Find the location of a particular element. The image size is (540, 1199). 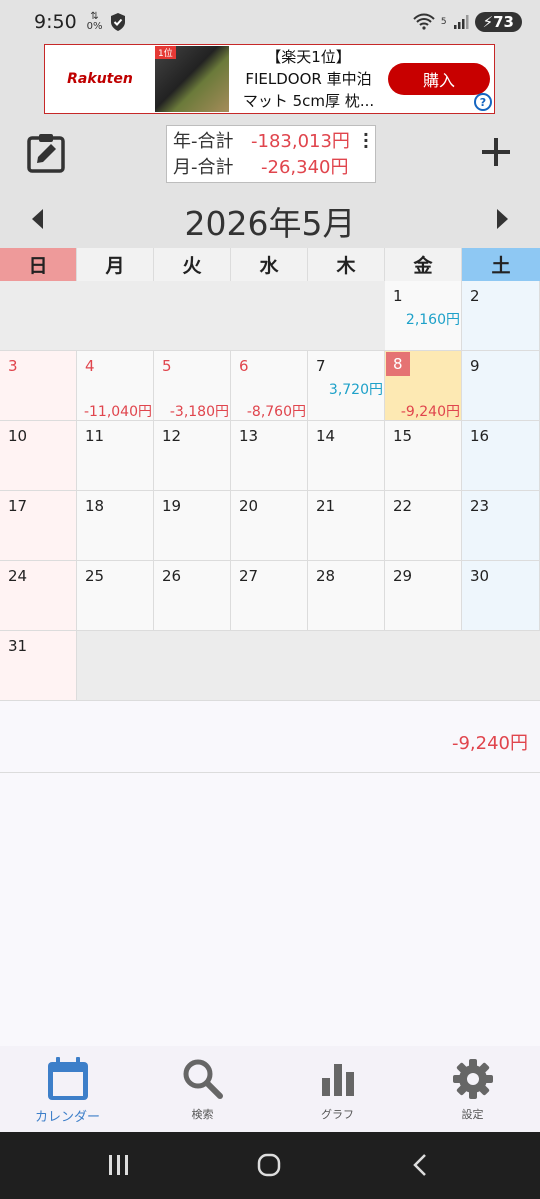

day-cell-28: 28 is located at coordinates (346, 596).